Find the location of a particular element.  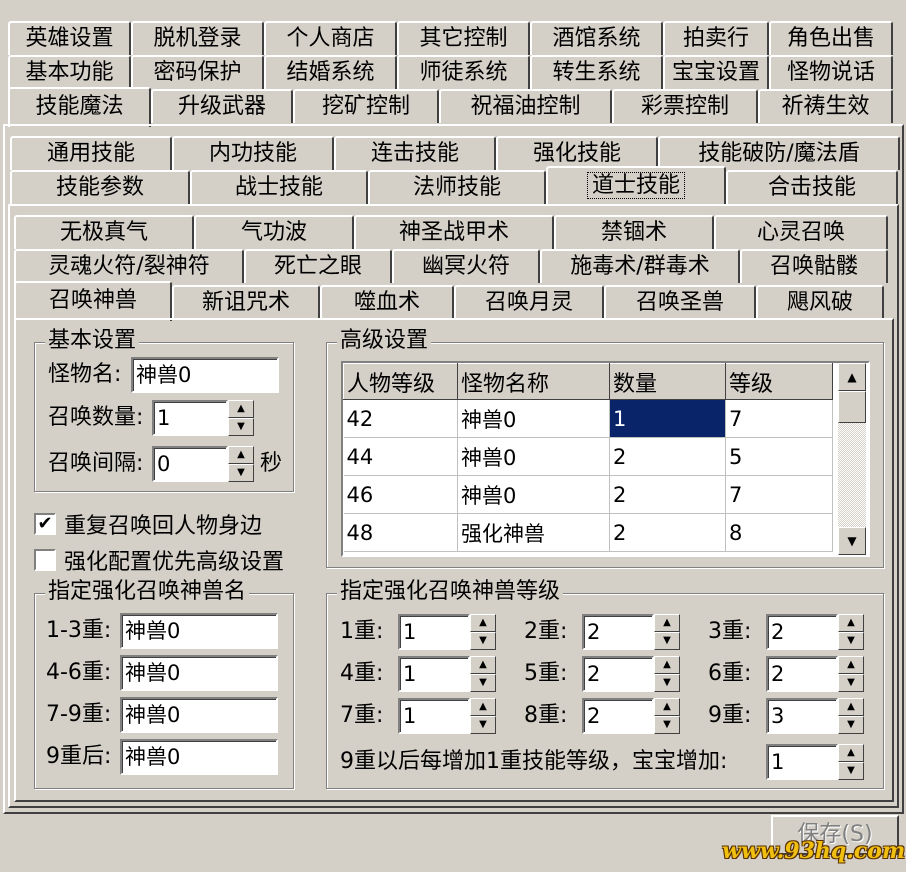

tab-offline-login: 脱机登录 is located at coordinates (197, 38).